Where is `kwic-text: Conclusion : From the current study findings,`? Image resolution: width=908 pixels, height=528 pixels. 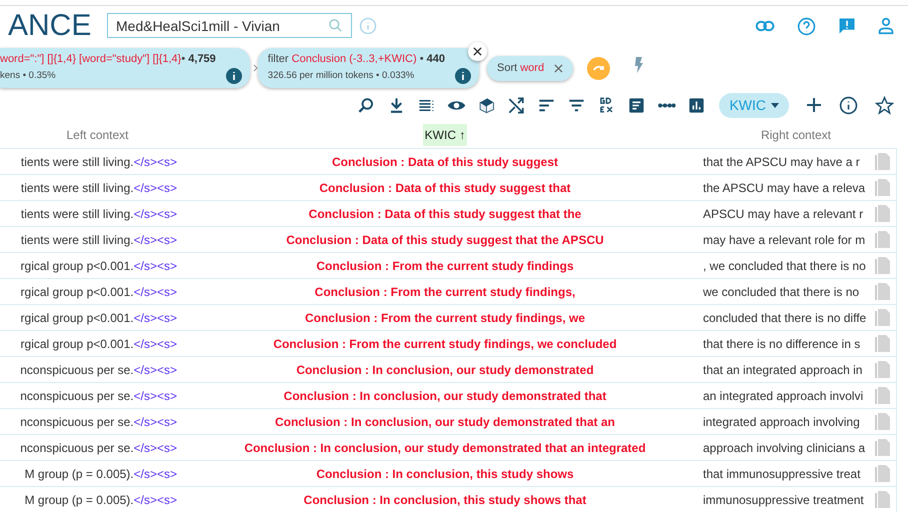 kwic-text: Conclusion : From the current study findings, is located at coordinates (445, 291).